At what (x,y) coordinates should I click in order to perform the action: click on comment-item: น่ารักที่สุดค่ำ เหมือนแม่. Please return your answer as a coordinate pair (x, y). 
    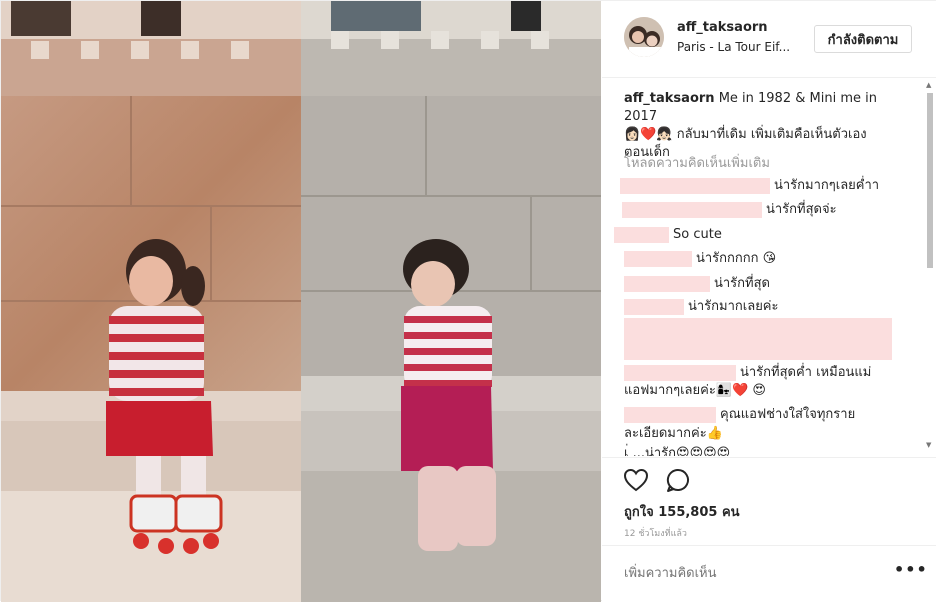
    Looking at the image, I should click on (769, 373).